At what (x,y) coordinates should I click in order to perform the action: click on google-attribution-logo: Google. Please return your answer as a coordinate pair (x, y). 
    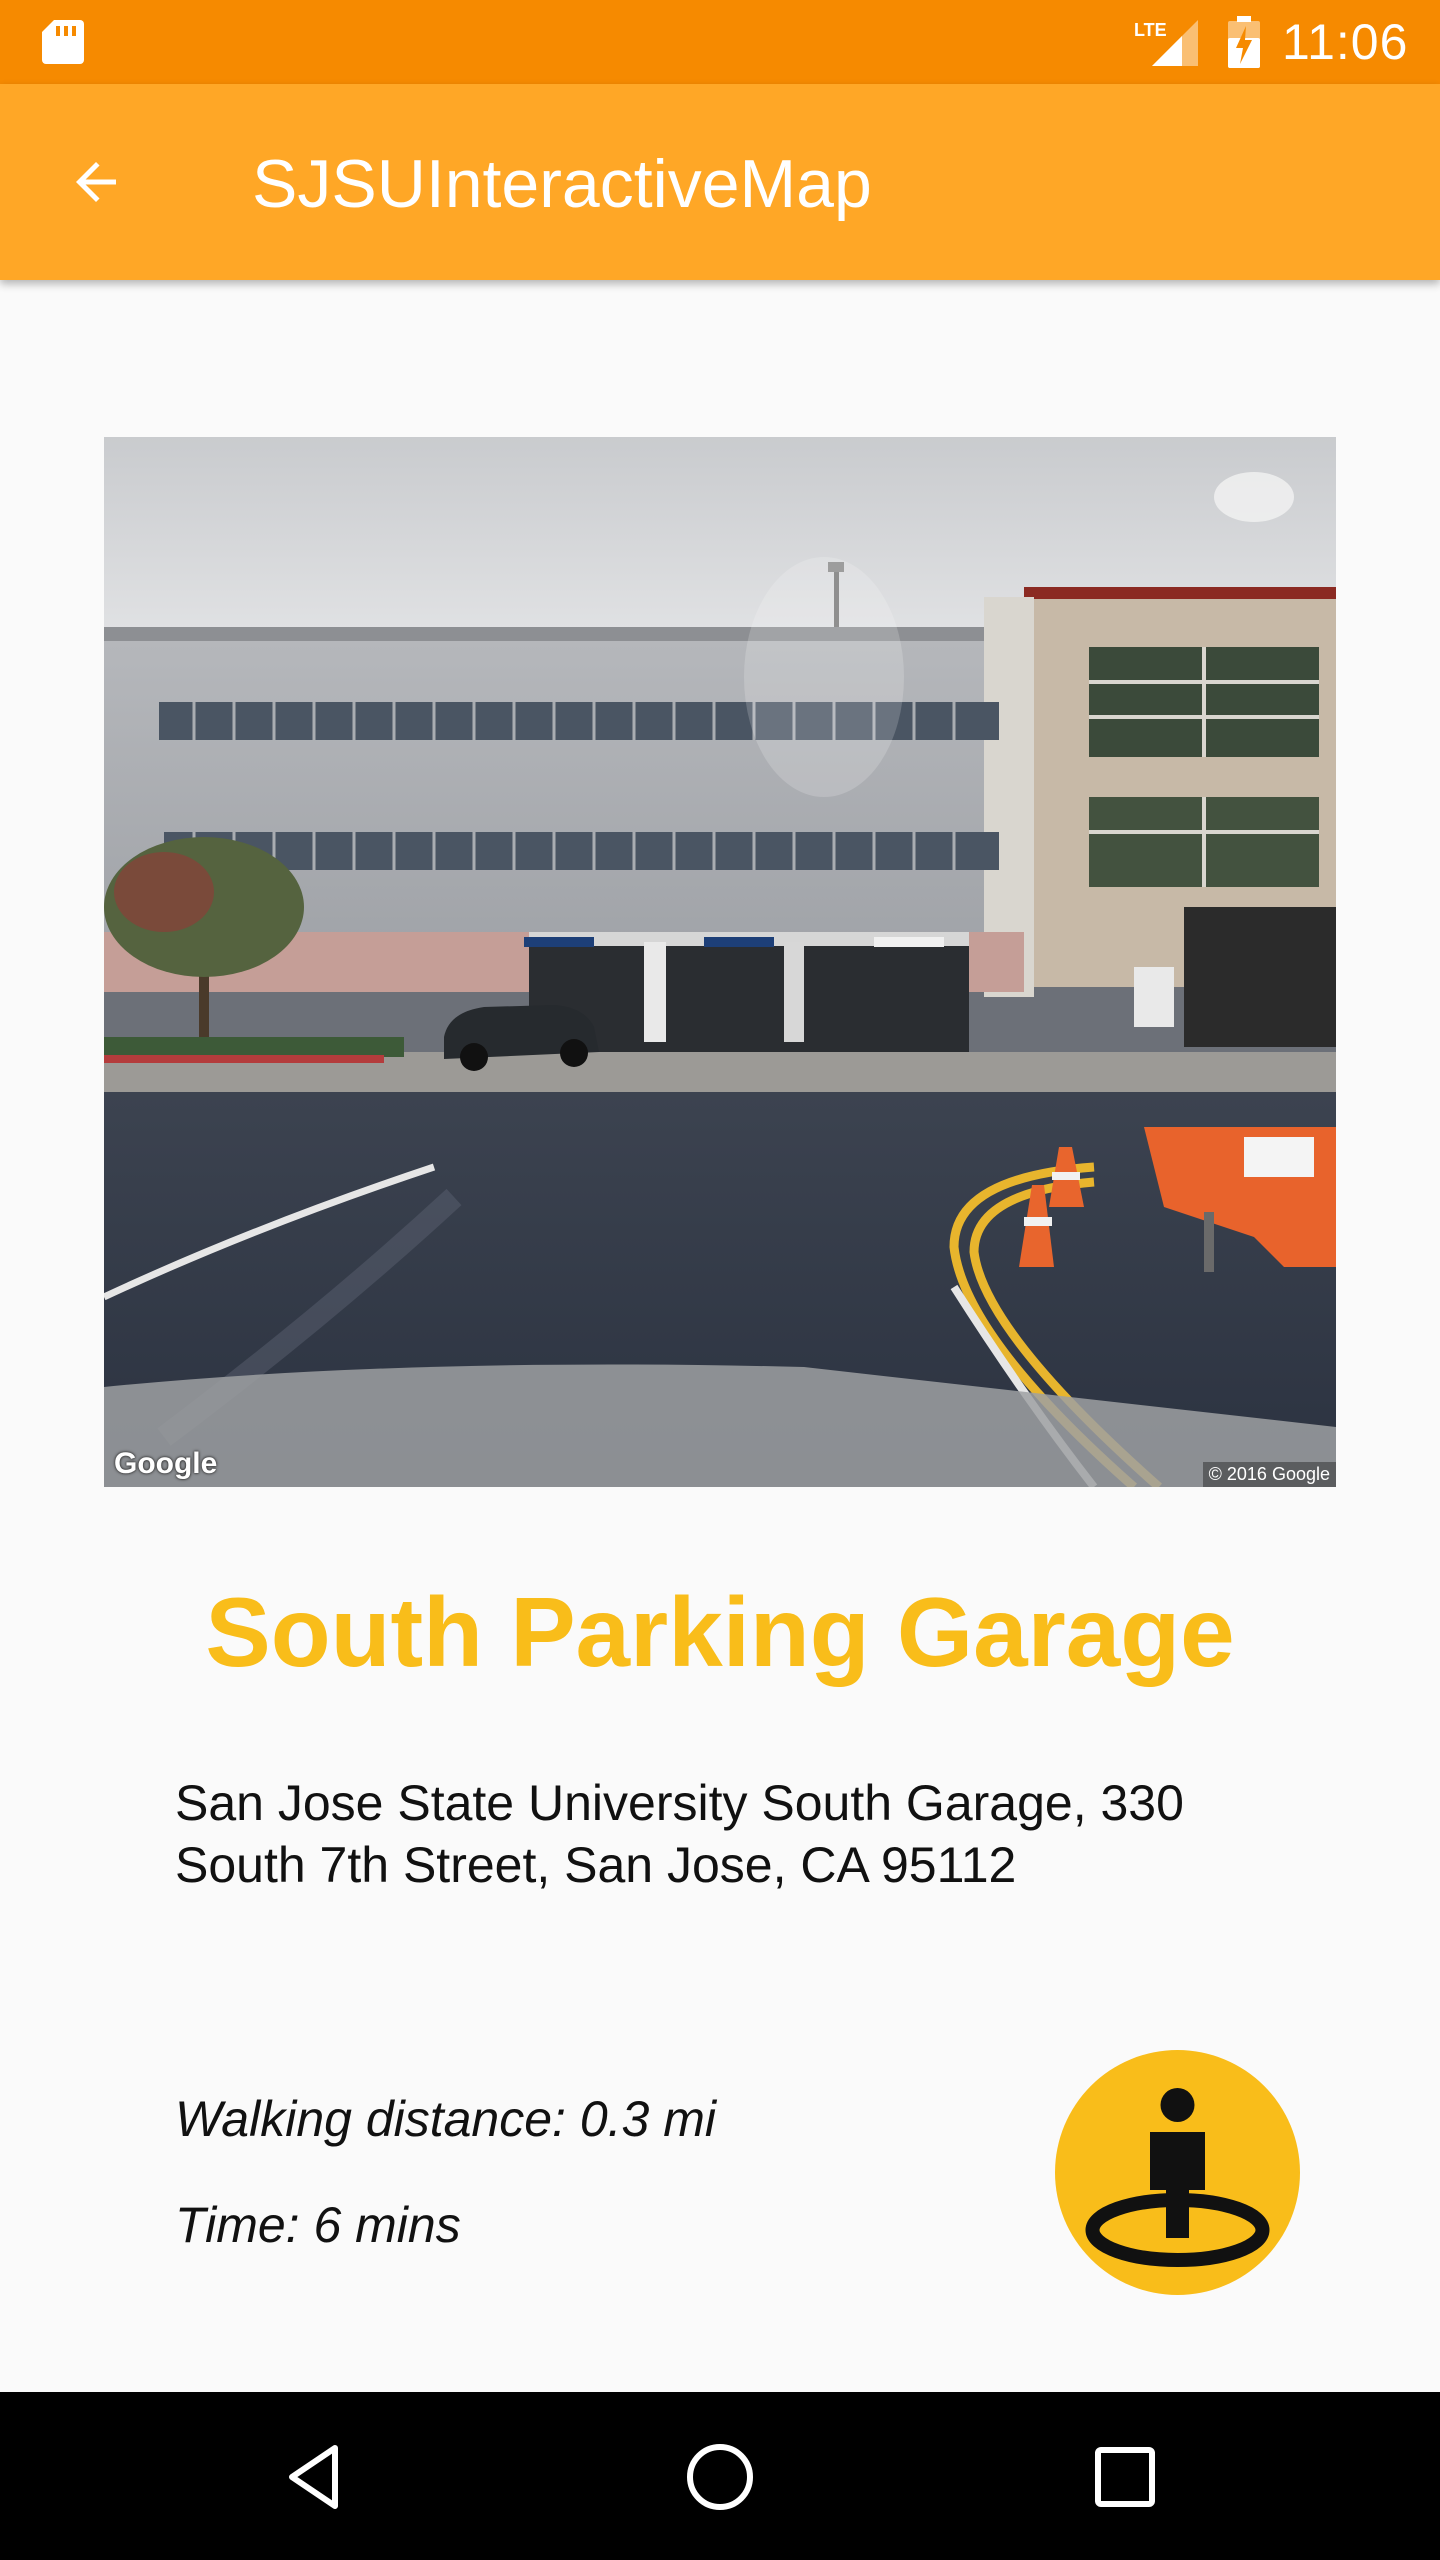
    Looking at the image, I should click on (166, 1463).